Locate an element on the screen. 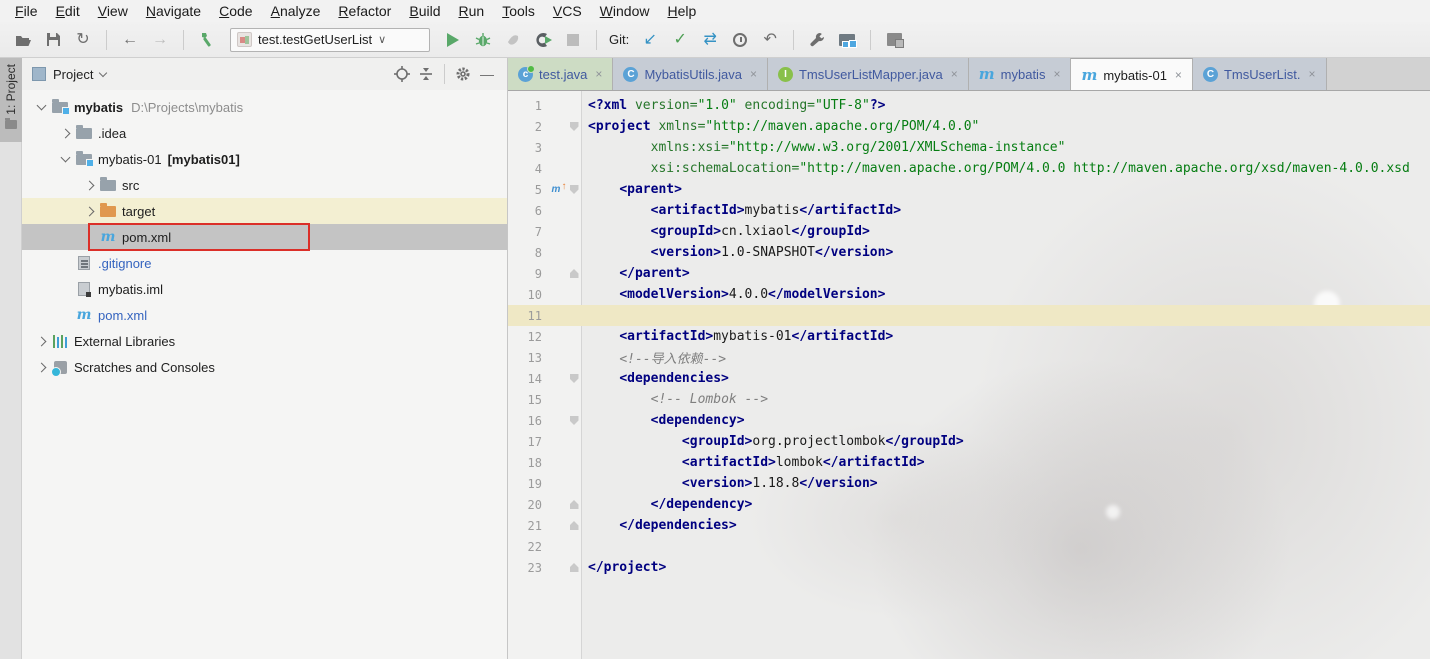  run-configuration-select: test.testGetUserList ∨ is located at coordinates (330, 39).